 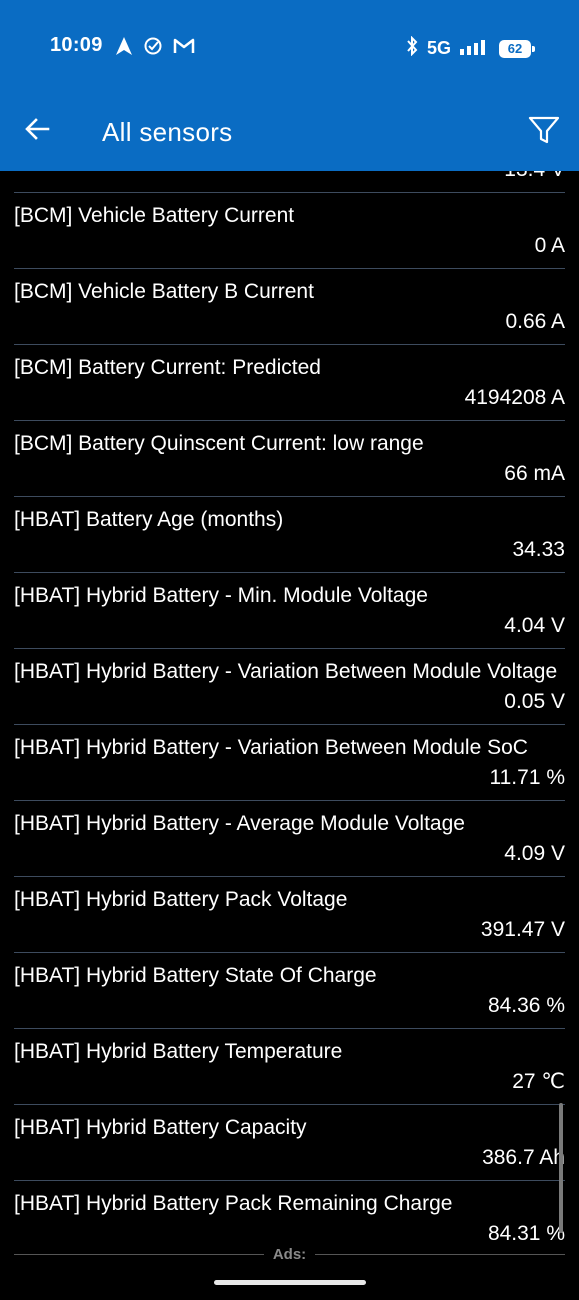 What do you see at coordinates (534, 701) in the screenshot?
I see `sensor-value: 0.05 V` at bounding box center [534, 701].